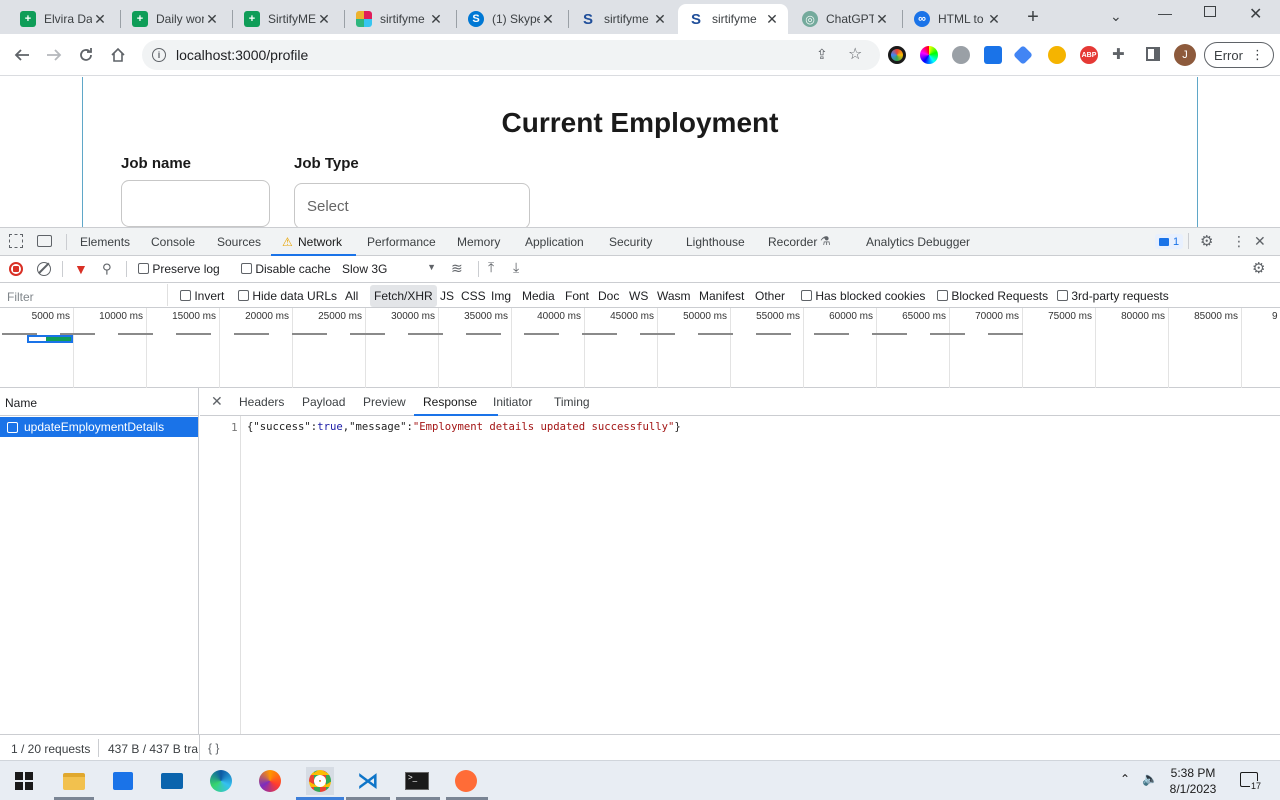 Image resolution: width=1280 pixels, height=800 pixels. I want to click on type-filter-font: Font, so click(577, 296).